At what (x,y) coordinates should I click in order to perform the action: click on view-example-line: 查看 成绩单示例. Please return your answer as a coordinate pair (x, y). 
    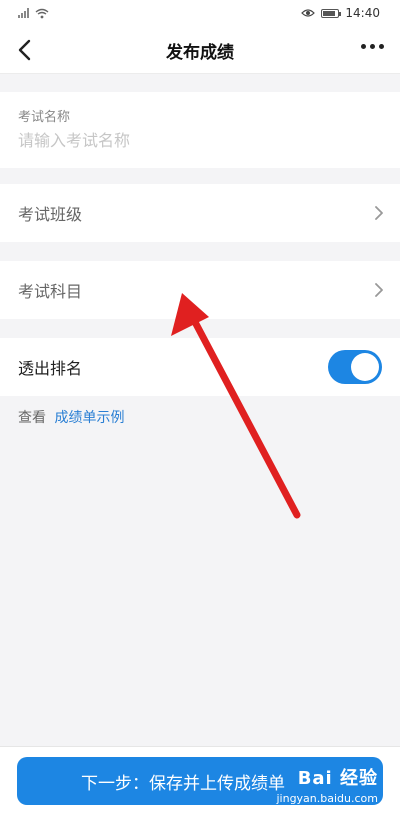
    Looking at the image, I should click on (71, 417).